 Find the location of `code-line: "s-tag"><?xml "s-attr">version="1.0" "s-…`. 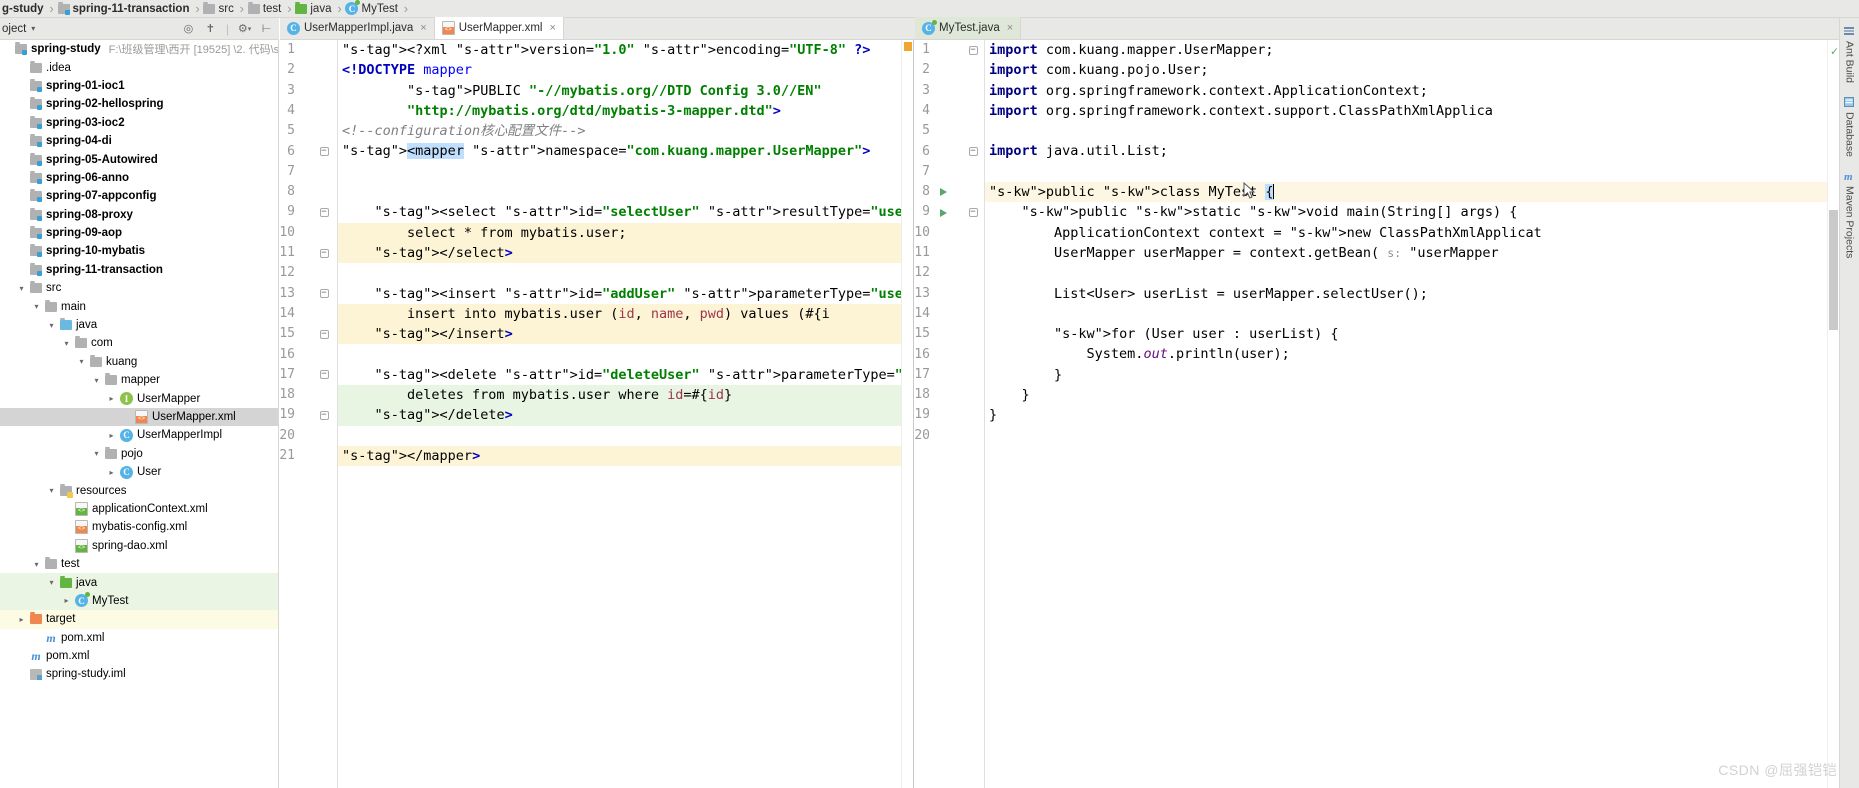

code-line: "s-tag"><?xml "s-attr">version="1.0" "s-… is located at coordinates (625, 50).